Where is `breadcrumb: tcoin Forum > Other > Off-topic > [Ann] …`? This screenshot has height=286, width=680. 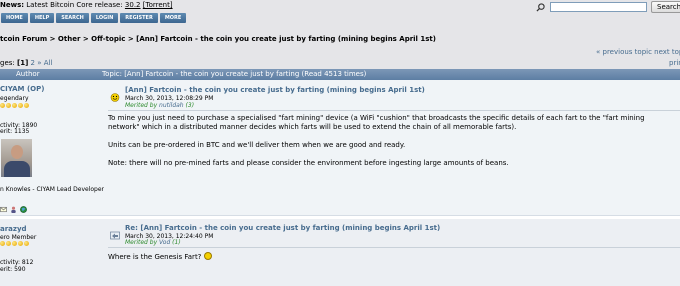 breadcrumb: tcoin Forum > Other > Off-topic > [Ann] … is located at coordinates (218, 39).